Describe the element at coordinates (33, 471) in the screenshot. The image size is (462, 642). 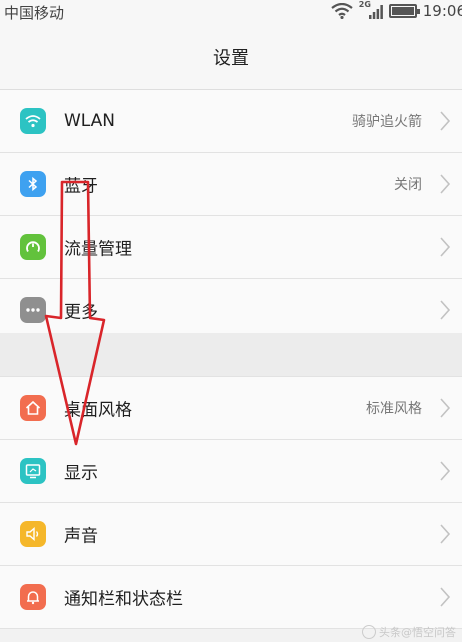
I see `display-icon` at that location.